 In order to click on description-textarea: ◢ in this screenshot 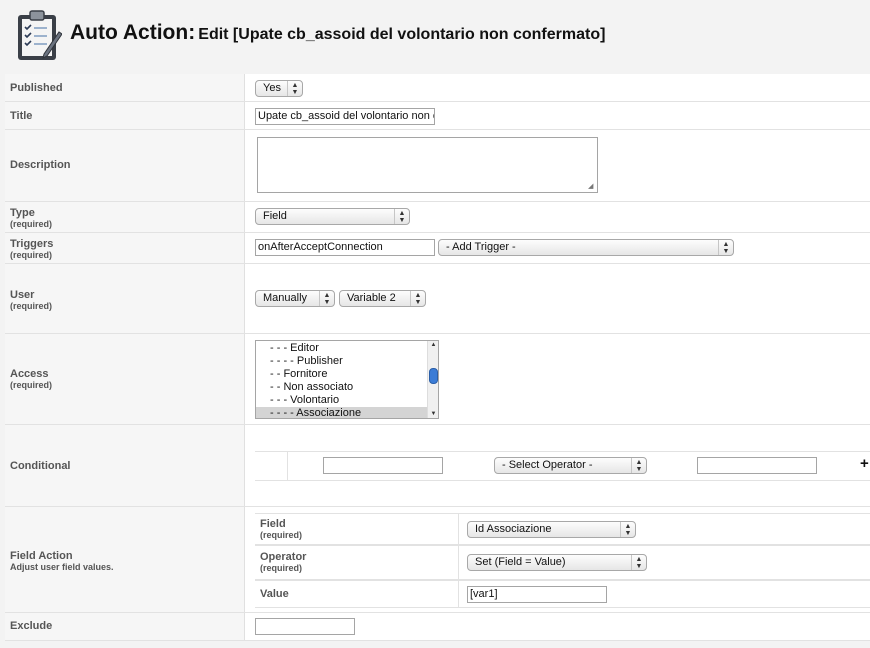, I will do `click(427, 165)`.